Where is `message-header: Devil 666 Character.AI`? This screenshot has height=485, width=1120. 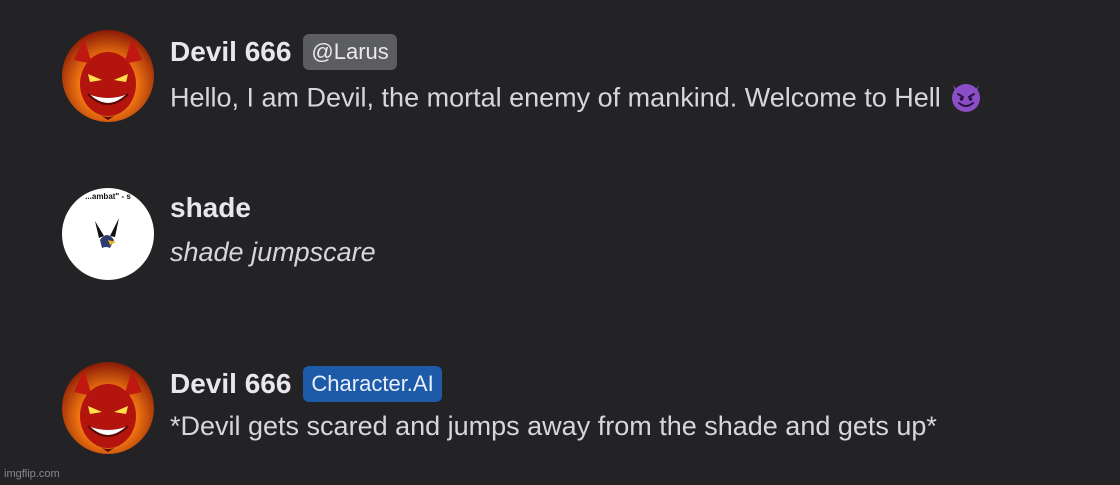
message-header: Devil 666 Character.AI is located at coordinates (306, 384).